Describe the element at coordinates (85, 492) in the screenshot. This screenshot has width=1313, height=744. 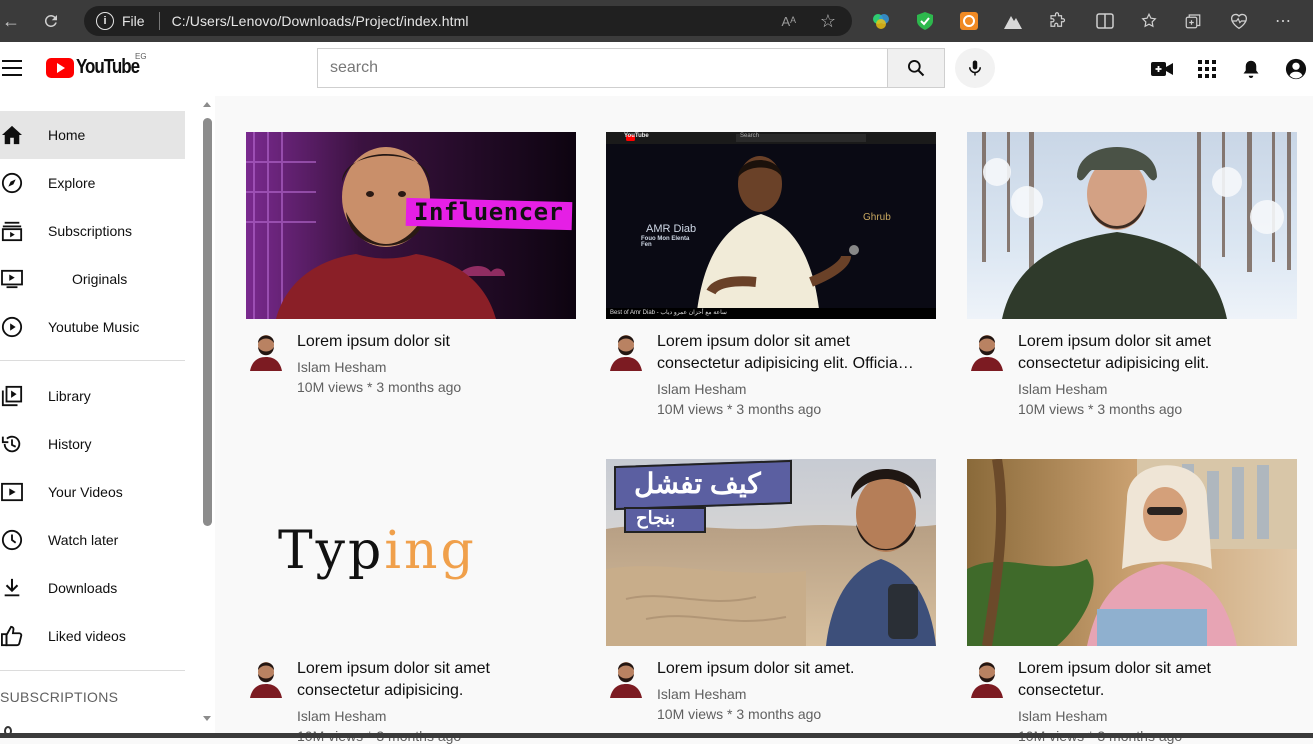
I see `sidebar-item-label: Your Videos` at that location.